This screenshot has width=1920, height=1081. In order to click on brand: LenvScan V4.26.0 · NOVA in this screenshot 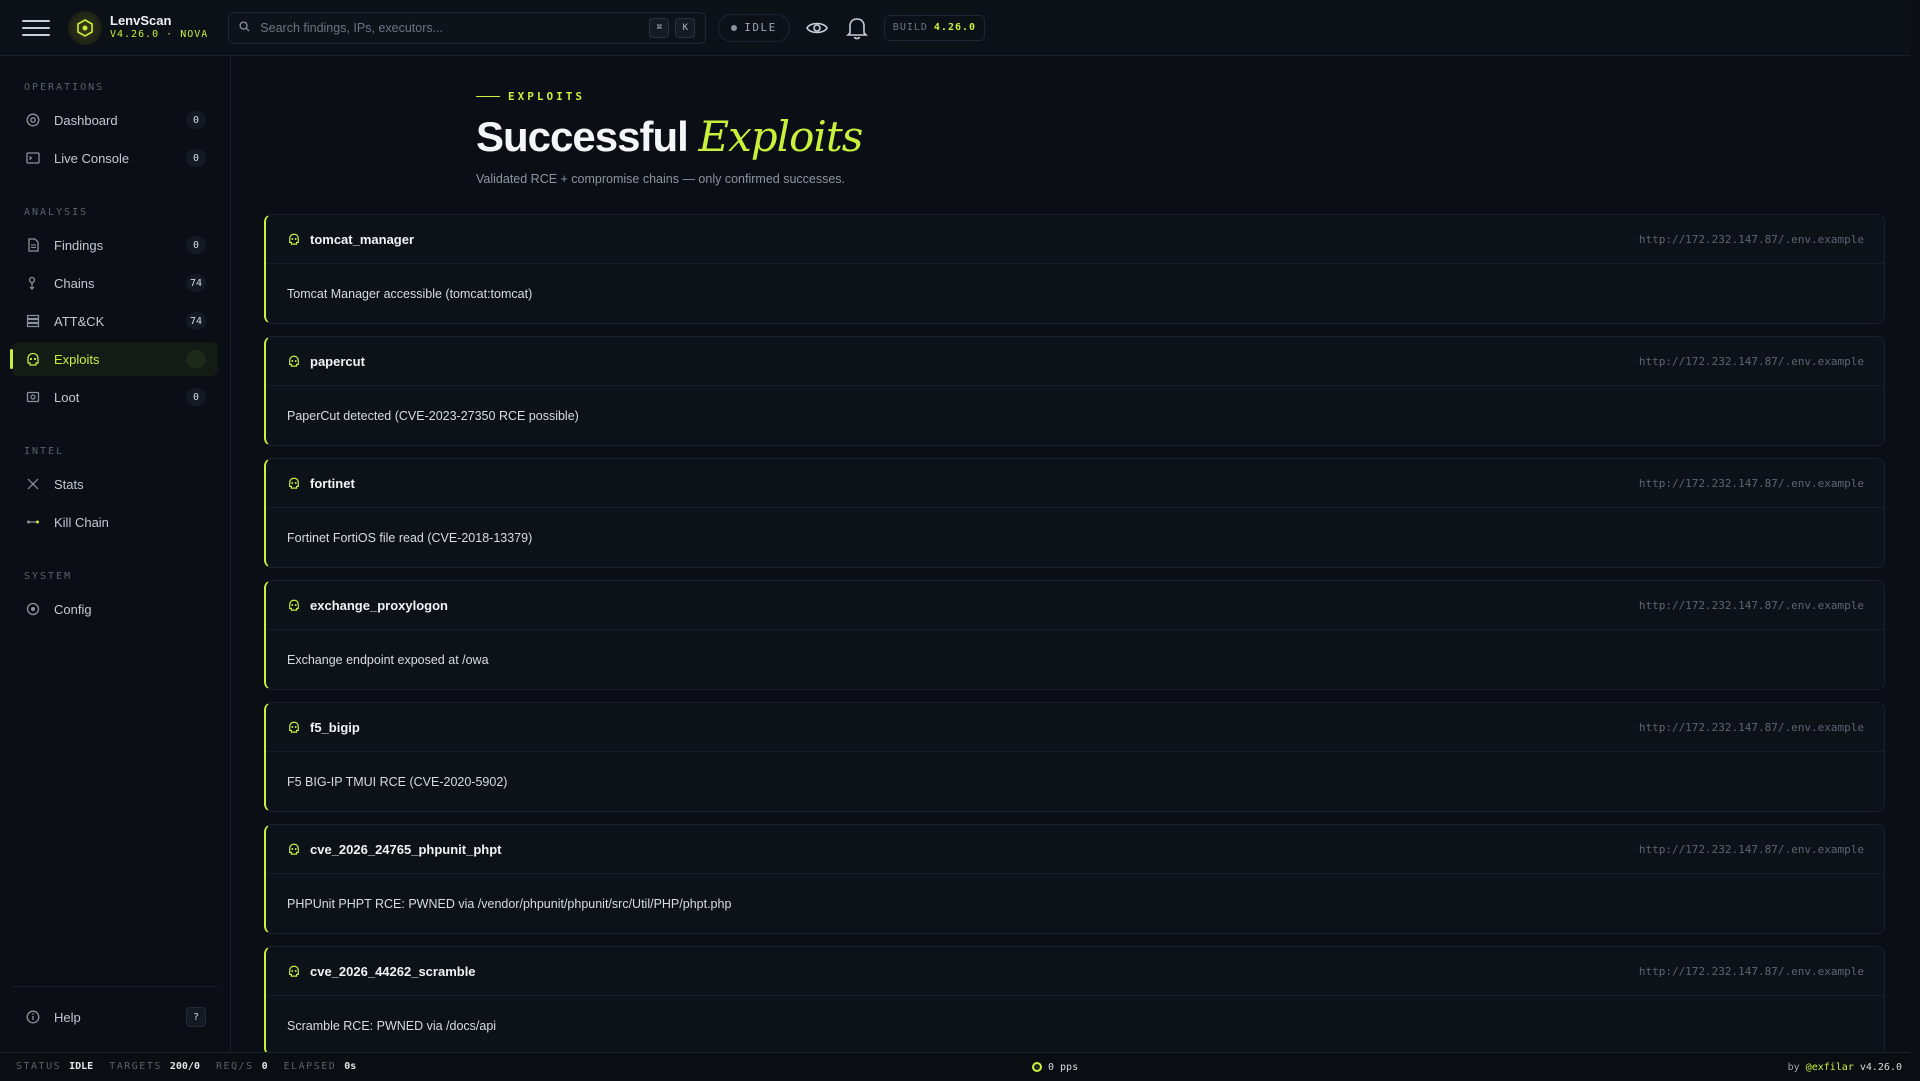, I will do `click(138, 27)`.